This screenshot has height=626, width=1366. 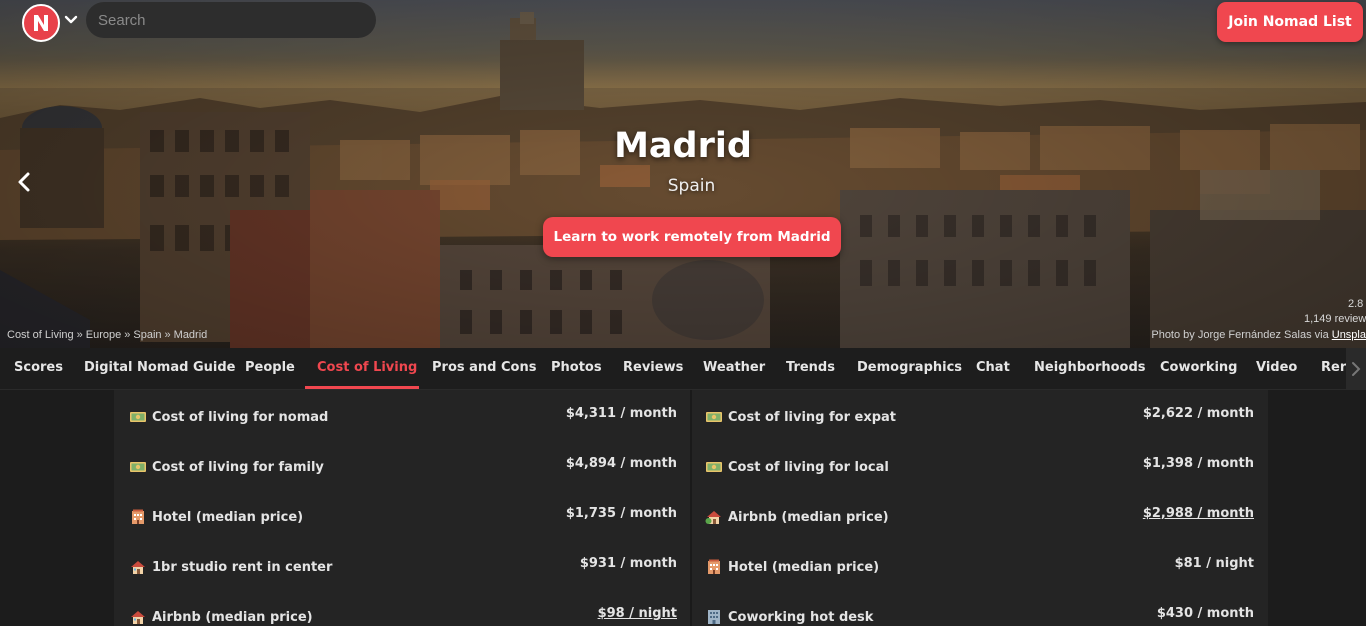 I want to click on chevron-right-icon, so click(x=1356, y=369).